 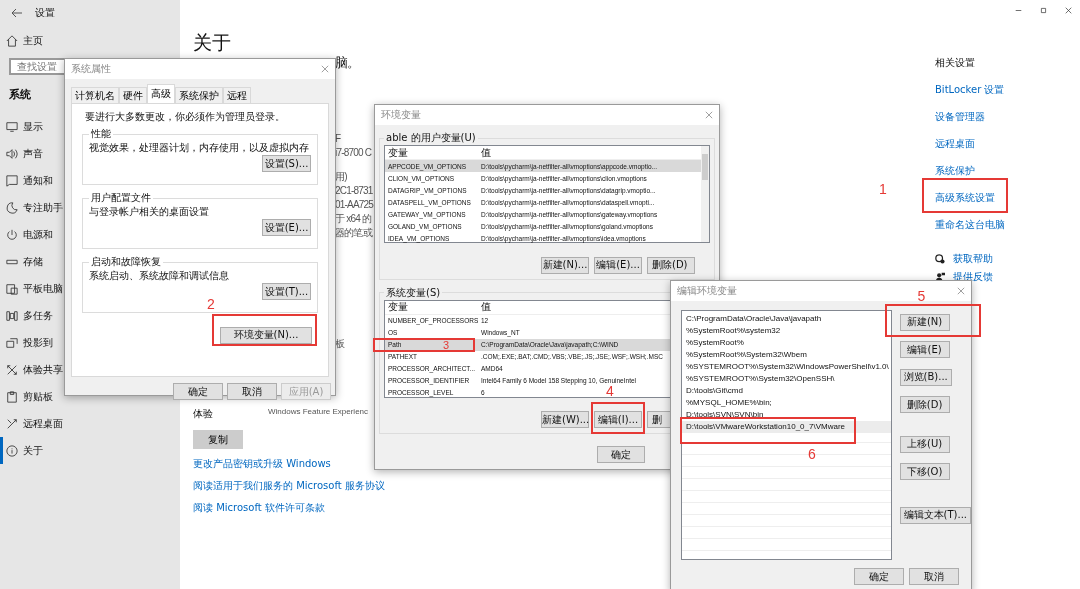 What do you see at coordinates (185, 117) in the screenshot?
I see `notice-text: 要进行大多数更改，你必须作为管理员登录。` at bounding box center [185, 117].